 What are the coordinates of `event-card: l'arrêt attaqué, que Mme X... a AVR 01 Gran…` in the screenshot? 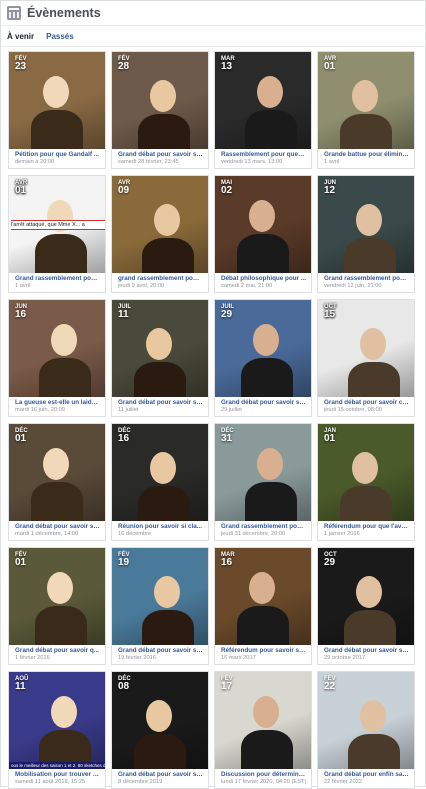 It's located at (57, 234).